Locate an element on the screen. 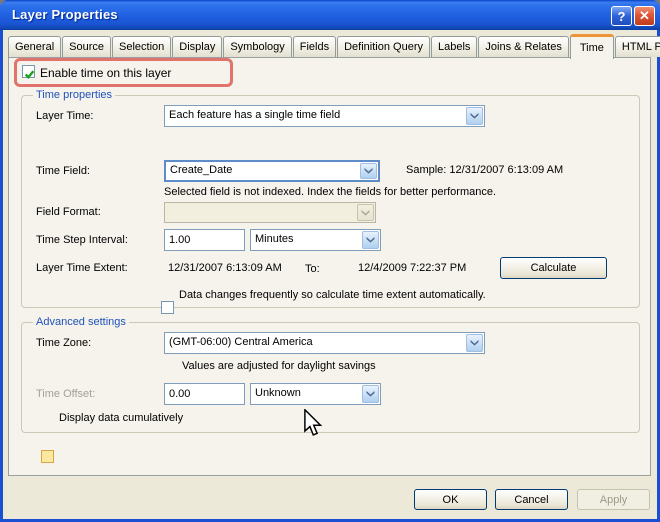  calculate-button: Calculate is located at coordinates (553, 268).